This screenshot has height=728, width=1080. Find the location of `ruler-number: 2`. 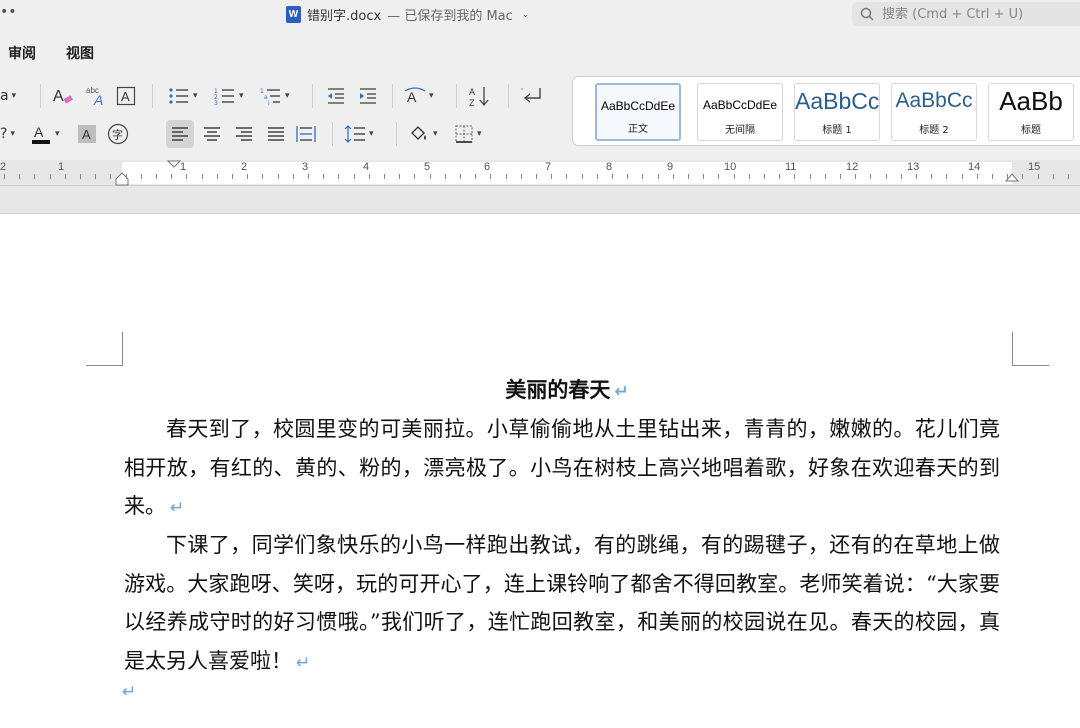

ruler-number: 2 is located at coordinates (244, 167).